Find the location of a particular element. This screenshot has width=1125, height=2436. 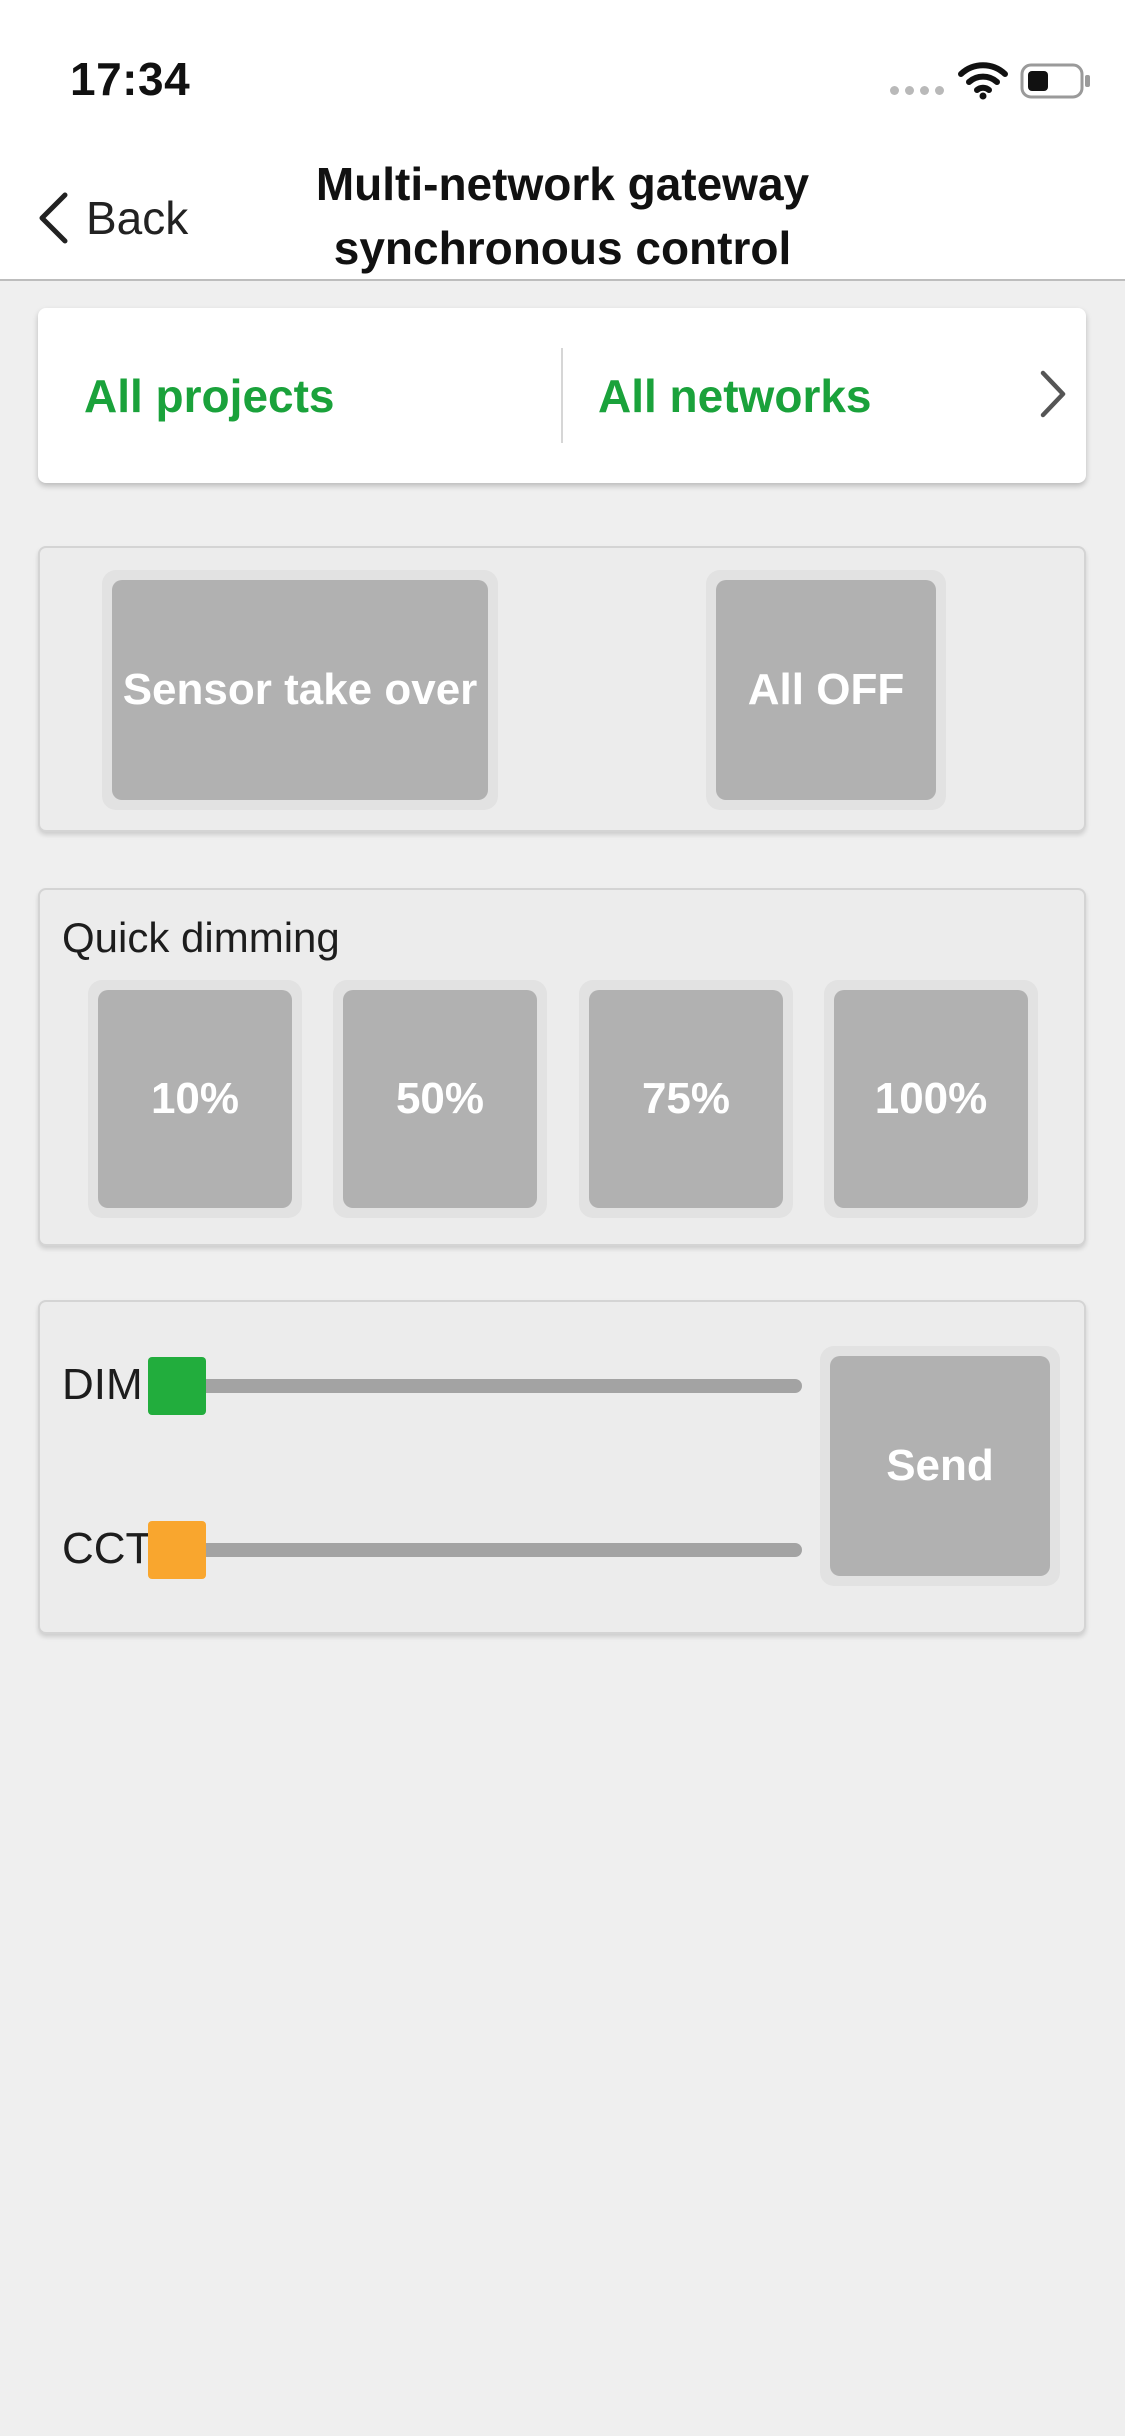

dim-slider-thumb is located at coordinates (177, 1386).